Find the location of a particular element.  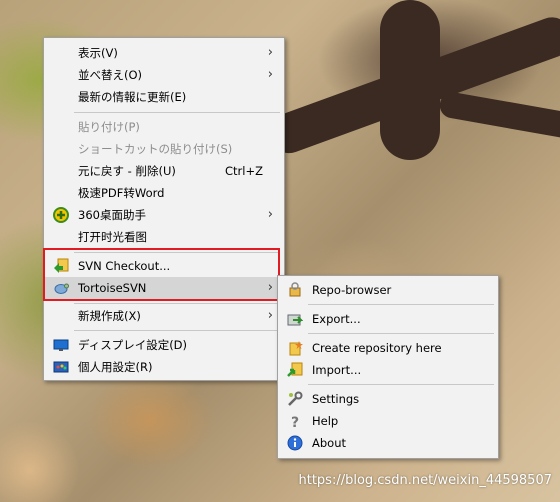

menu-item-display-settings: ディスプレイ設定(D) is located at coordinates (164, 345).